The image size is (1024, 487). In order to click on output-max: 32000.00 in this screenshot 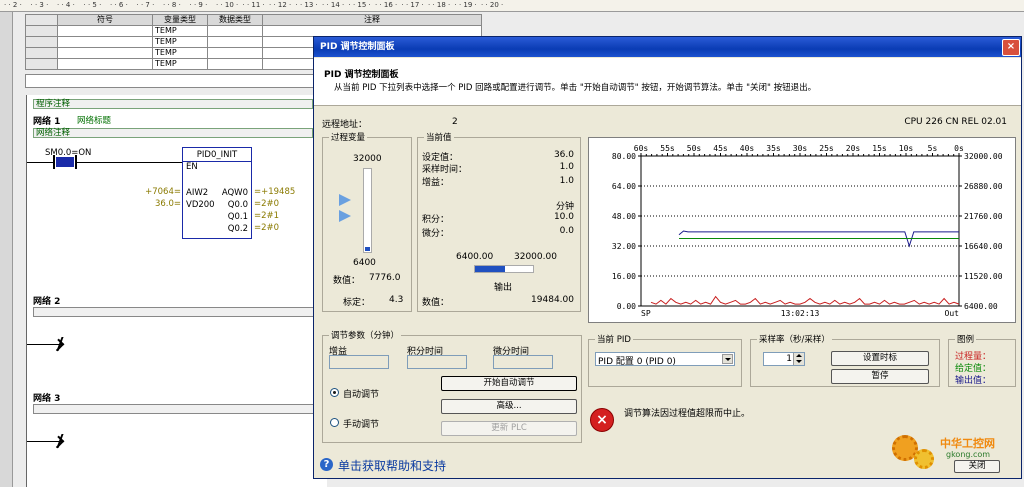, I will do `click(535, 257)`.